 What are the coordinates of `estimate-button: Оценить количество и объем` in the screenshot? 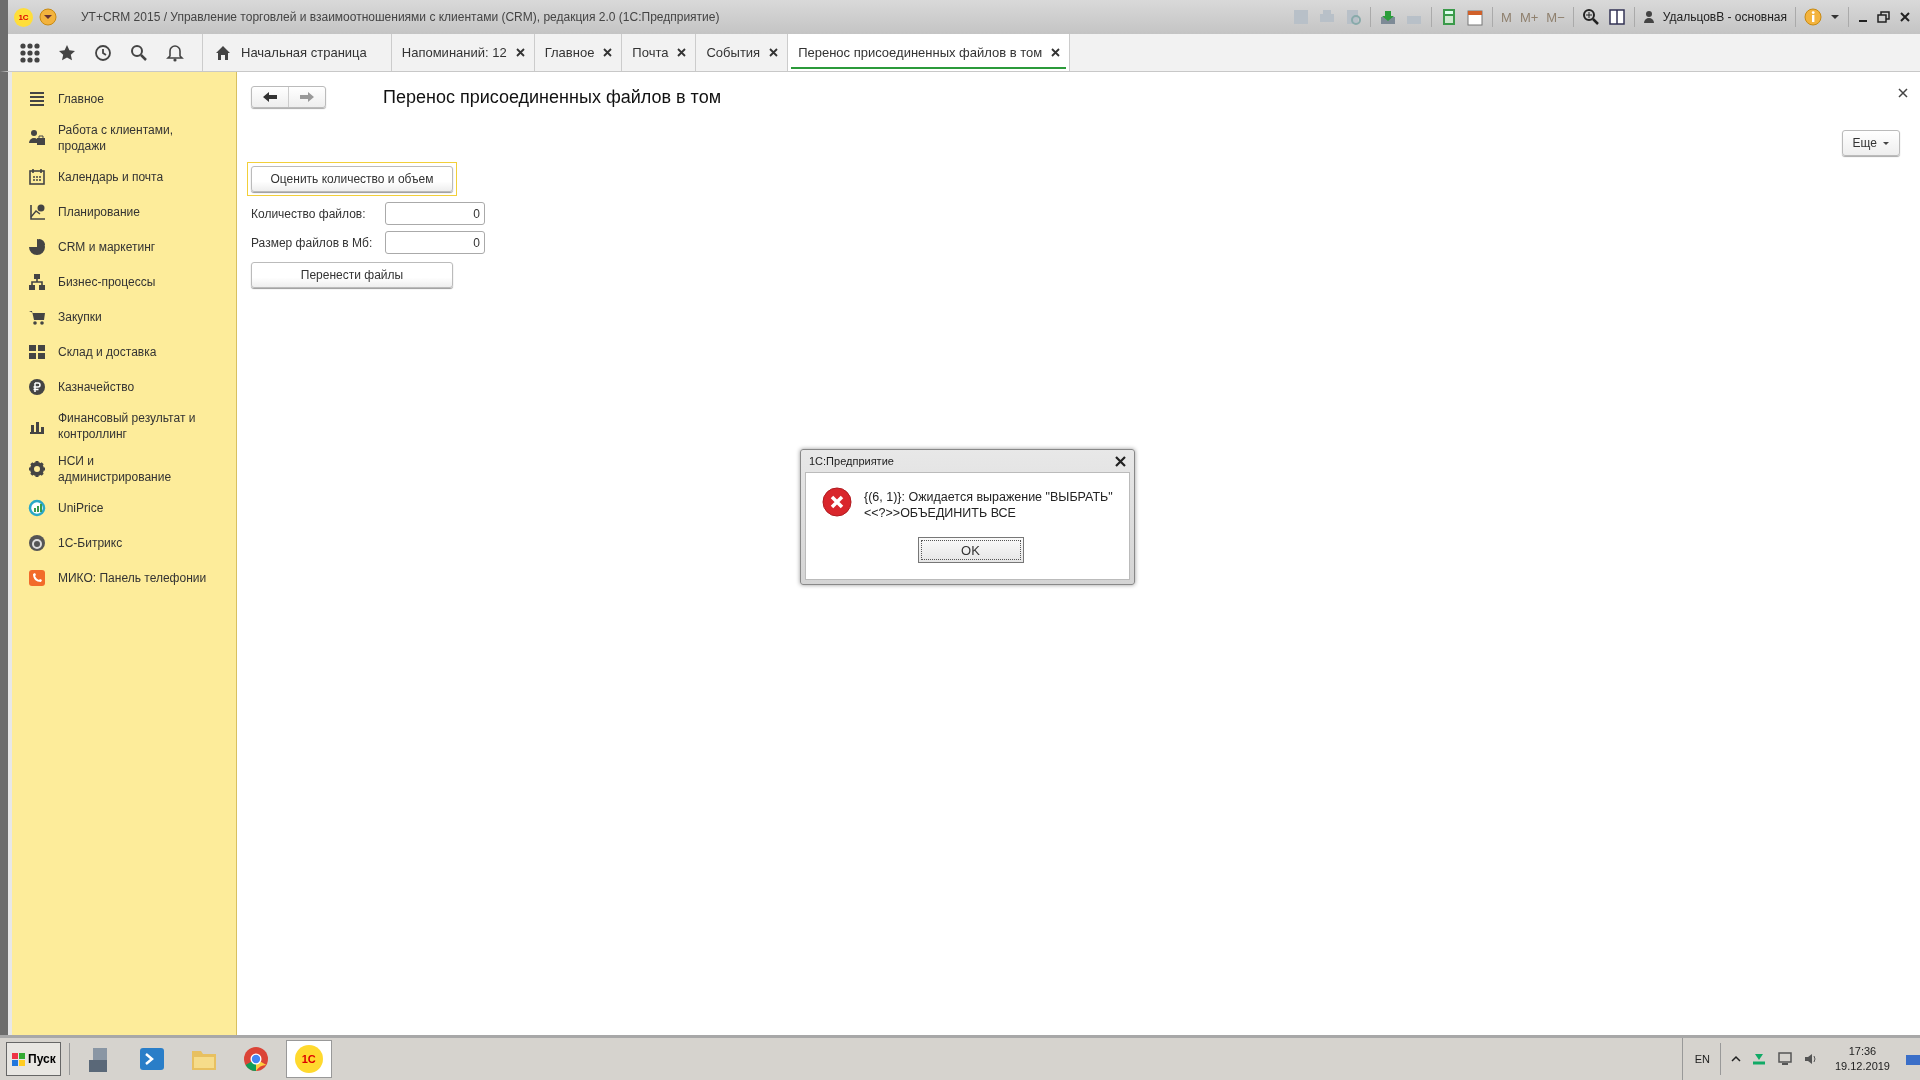 It's located at (352, 179).